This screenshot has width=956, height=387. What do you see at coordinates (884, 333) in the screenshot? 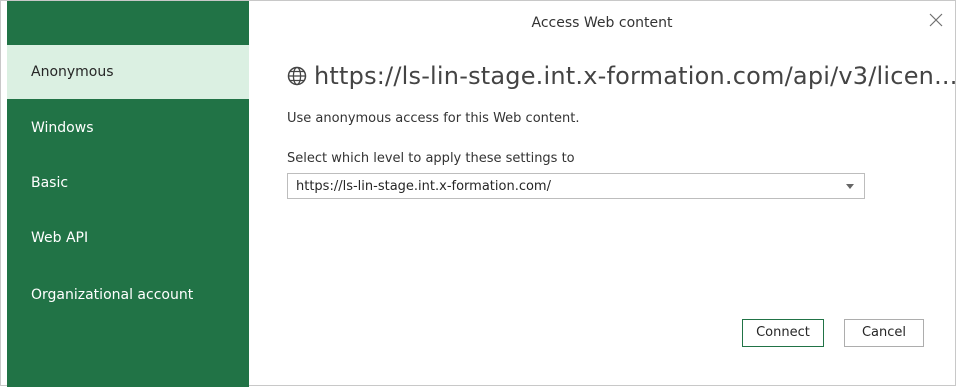
I see `cancel-button: Cancel` at bounding box center [884, 333].